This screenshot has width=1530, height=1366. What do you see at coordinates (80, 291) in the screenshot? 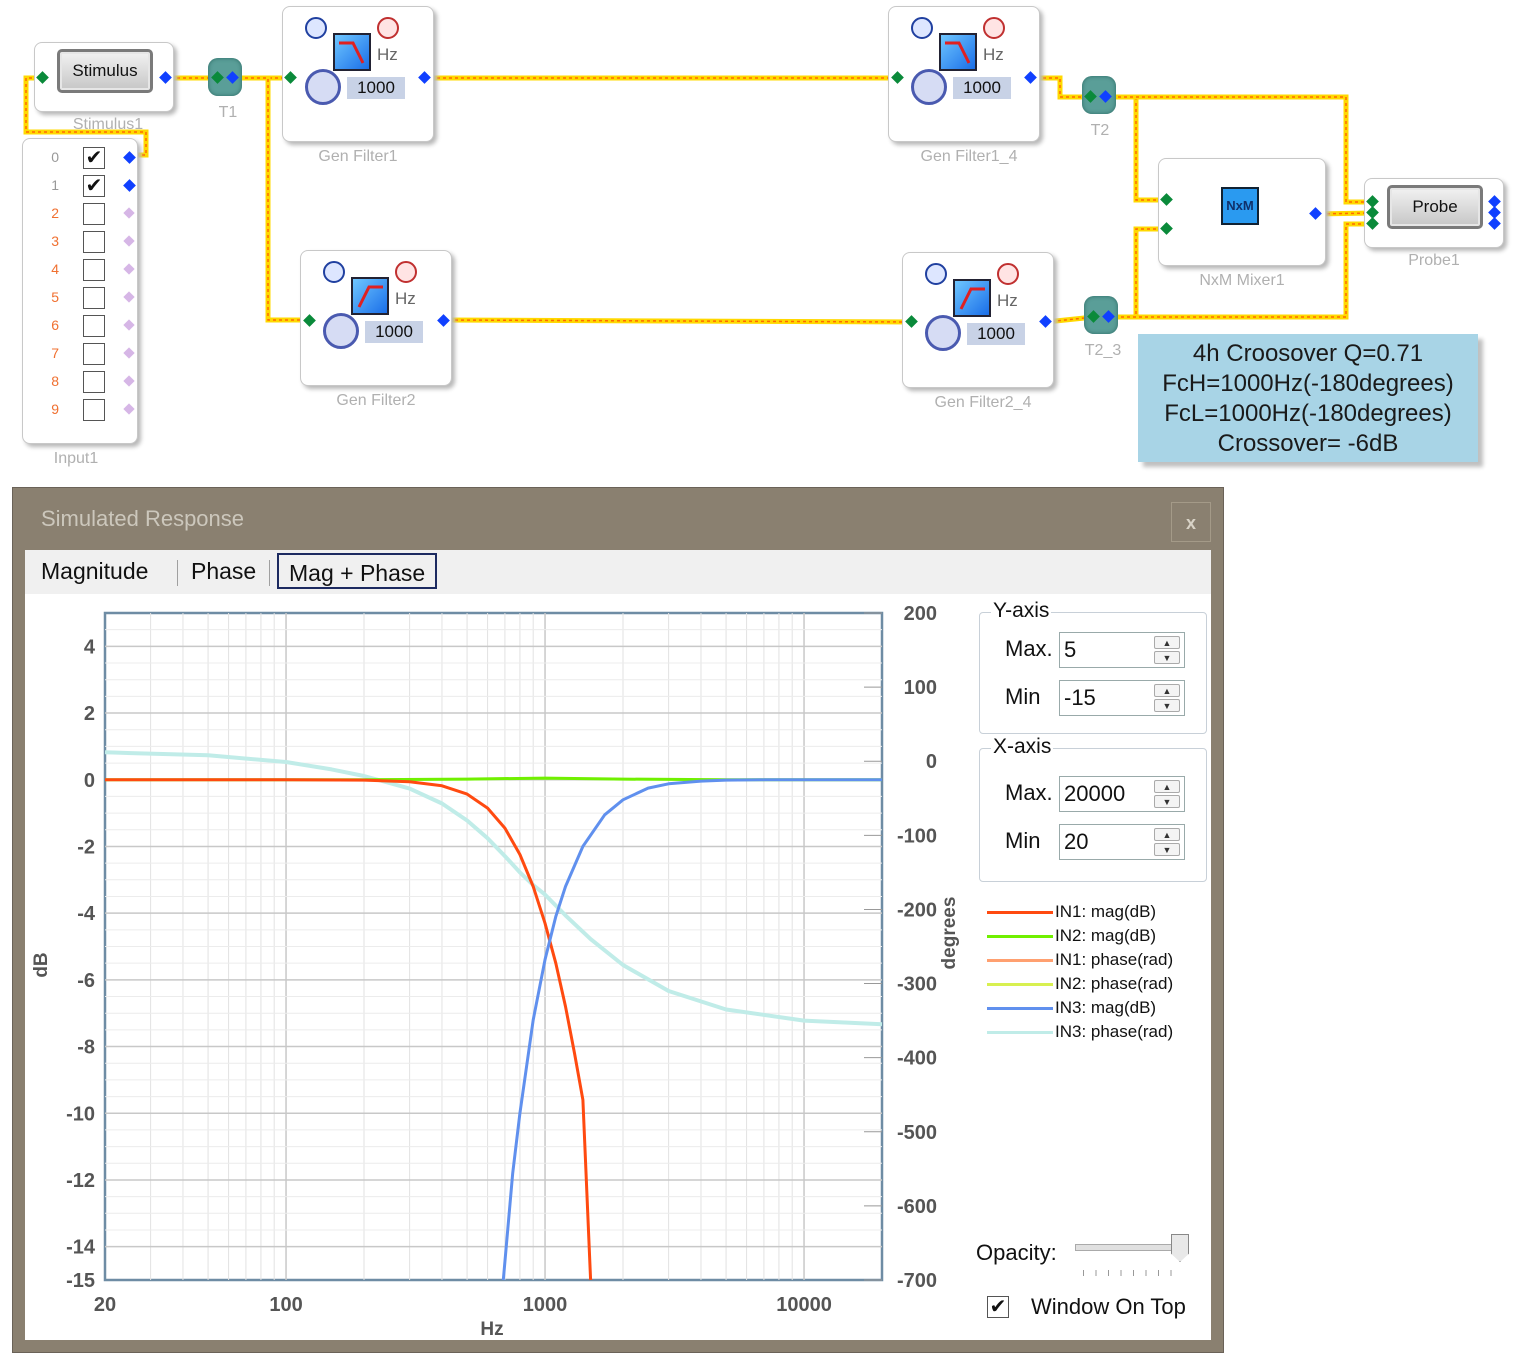
I see `input-block: 0 ✔ 1 ✔ 2 3 4 5 6 7 8 9` at bounding box center [80, 291].